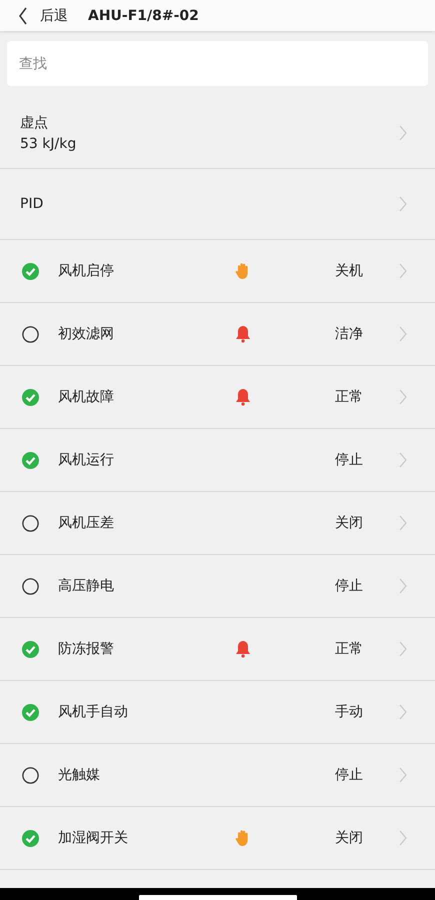 This screenshot has width=435, height=900. What do you see at coordinates (23, 15) in the screenshot?
I see `back-chevron-icon` at bounding box center [23, 15].